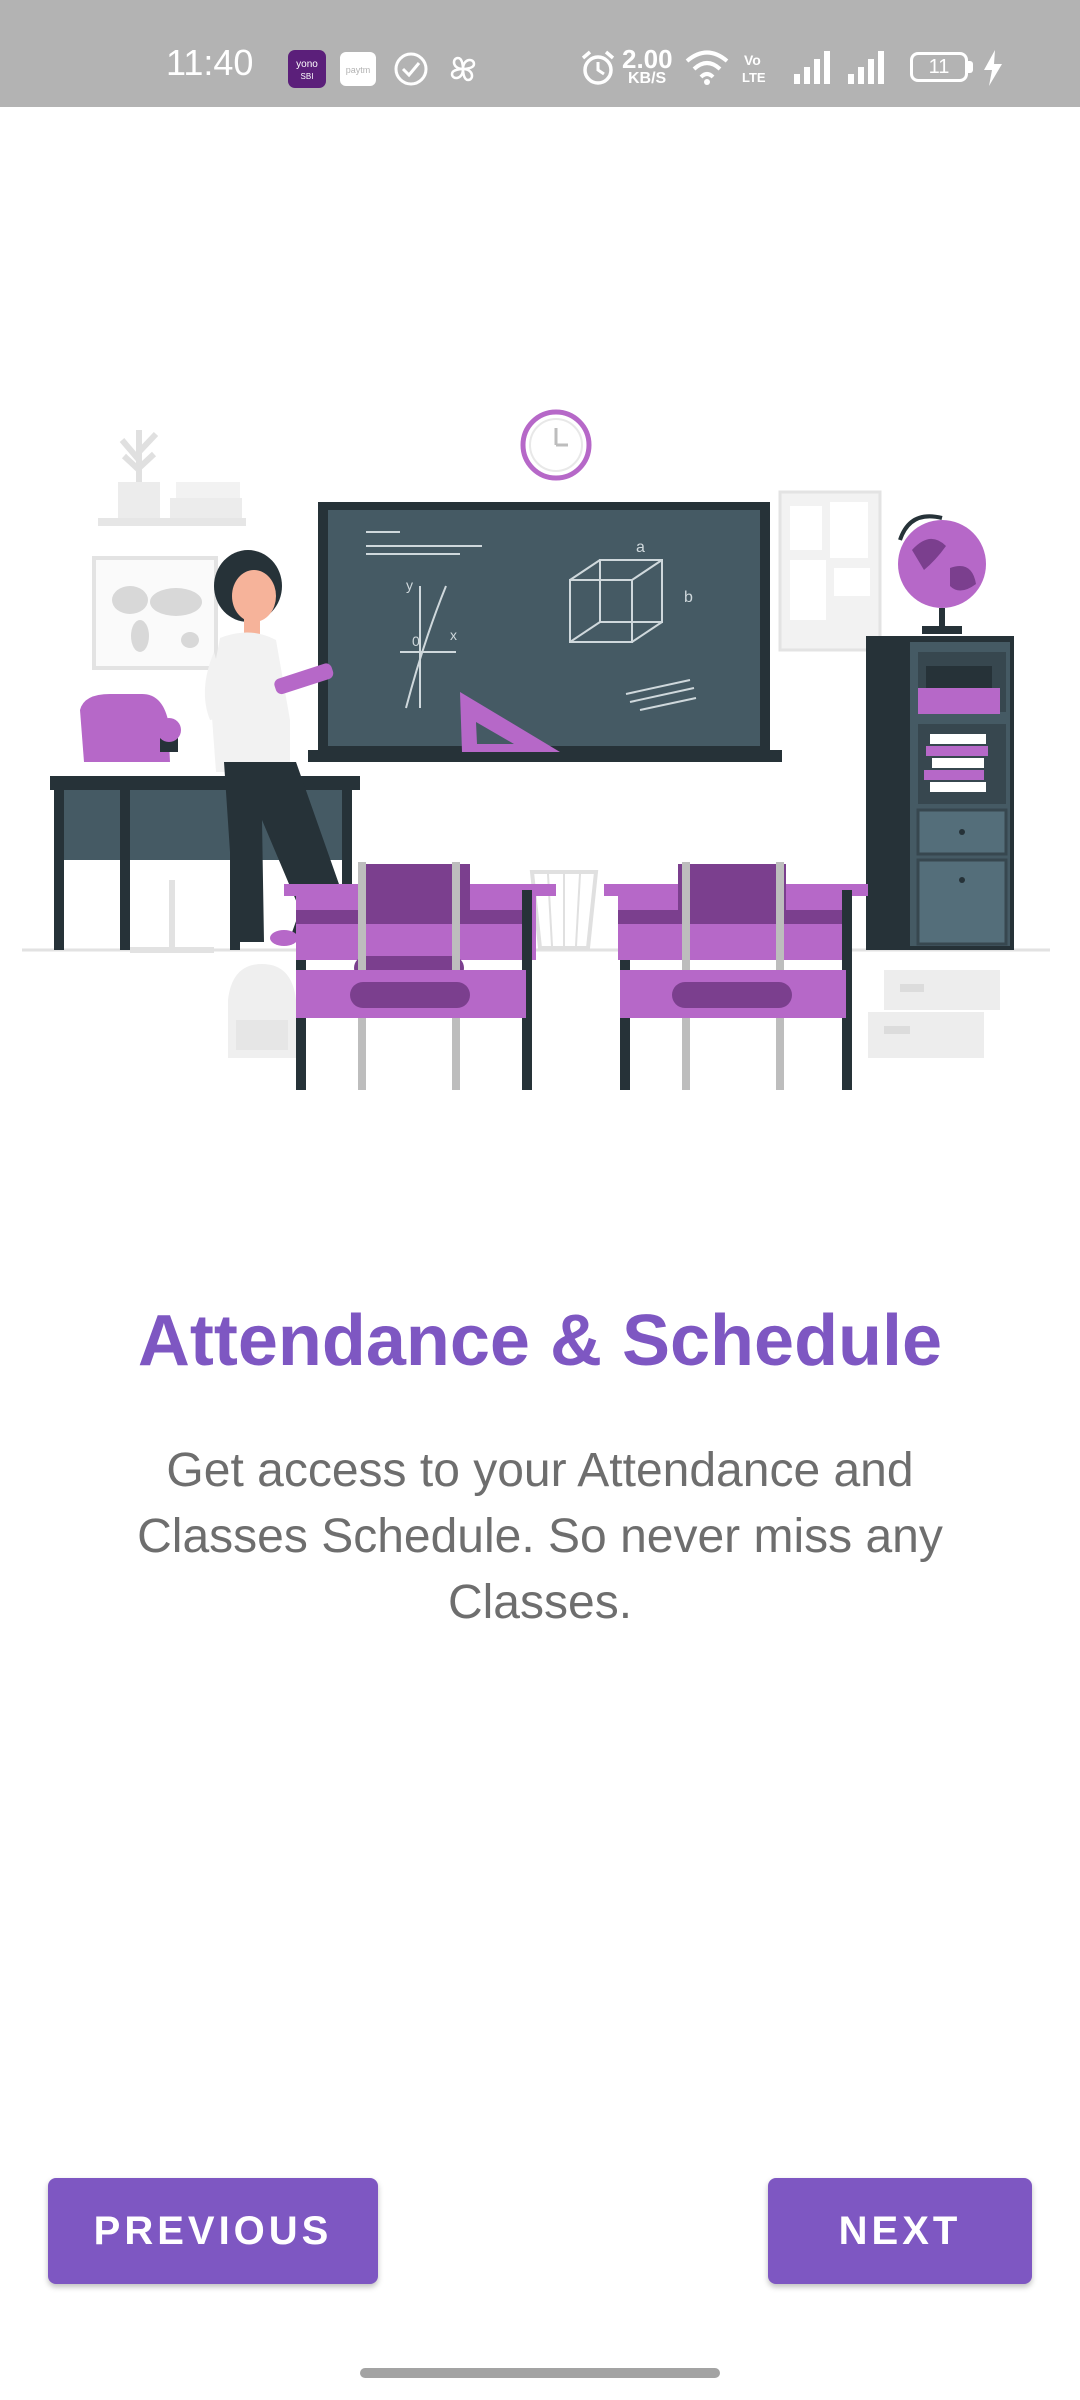 The width and height of the screenshot is (1080, 2400). What do you see at coordinates (420, 976) in the screenshot?
I see `student-desk-left` at bounding box center [420, 976].